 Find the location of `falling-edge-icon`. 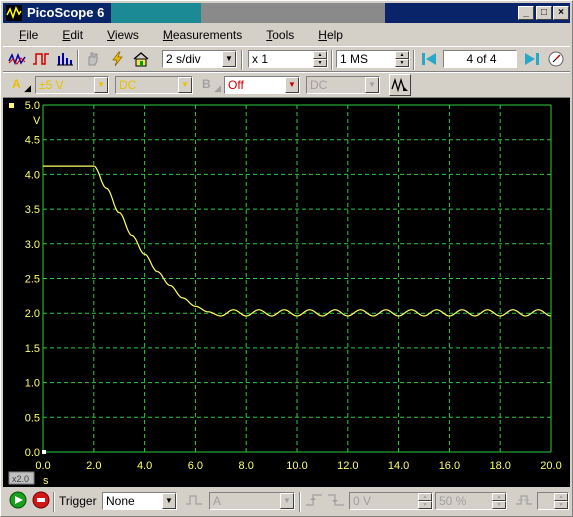

falling-edge-icon is located at coordinates (336, 500).